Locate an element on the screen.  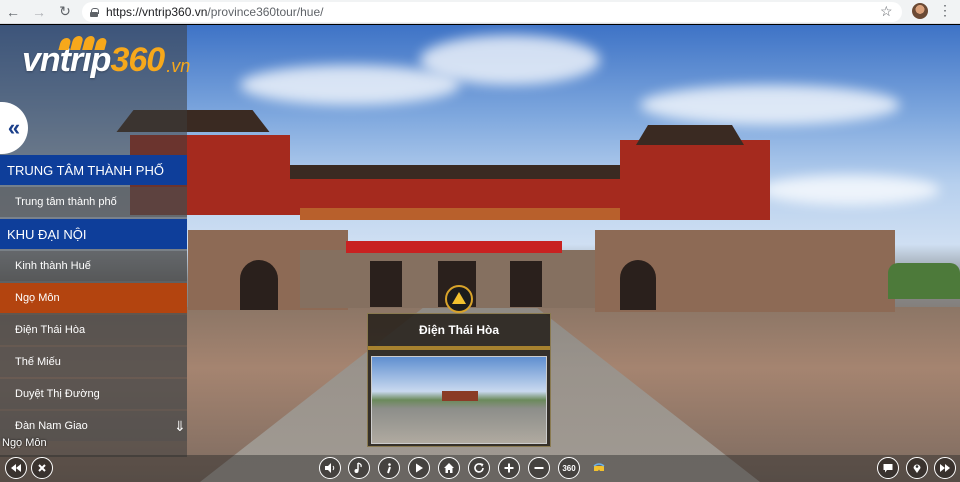
logo-mark-icon is located at coordinates (84, 43).